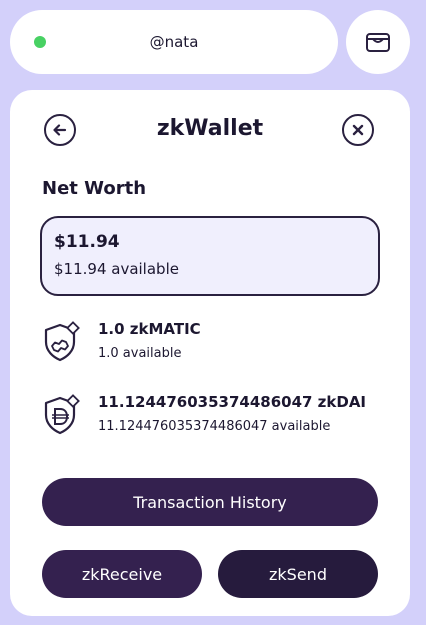  I want to click on matic-shield-icon, so click(62, 341).